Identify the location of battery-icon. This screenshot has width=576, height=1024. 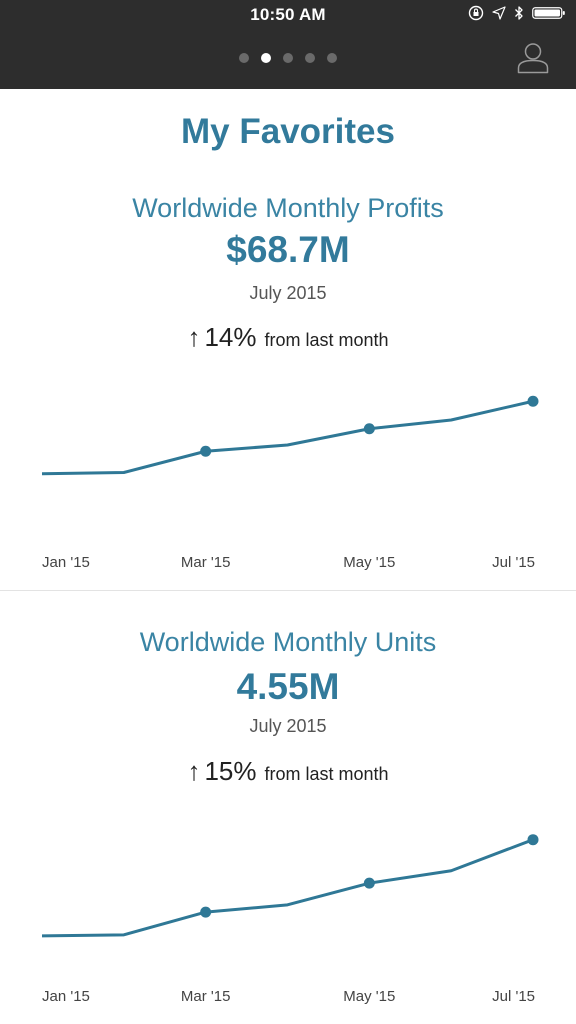
(549, 15).